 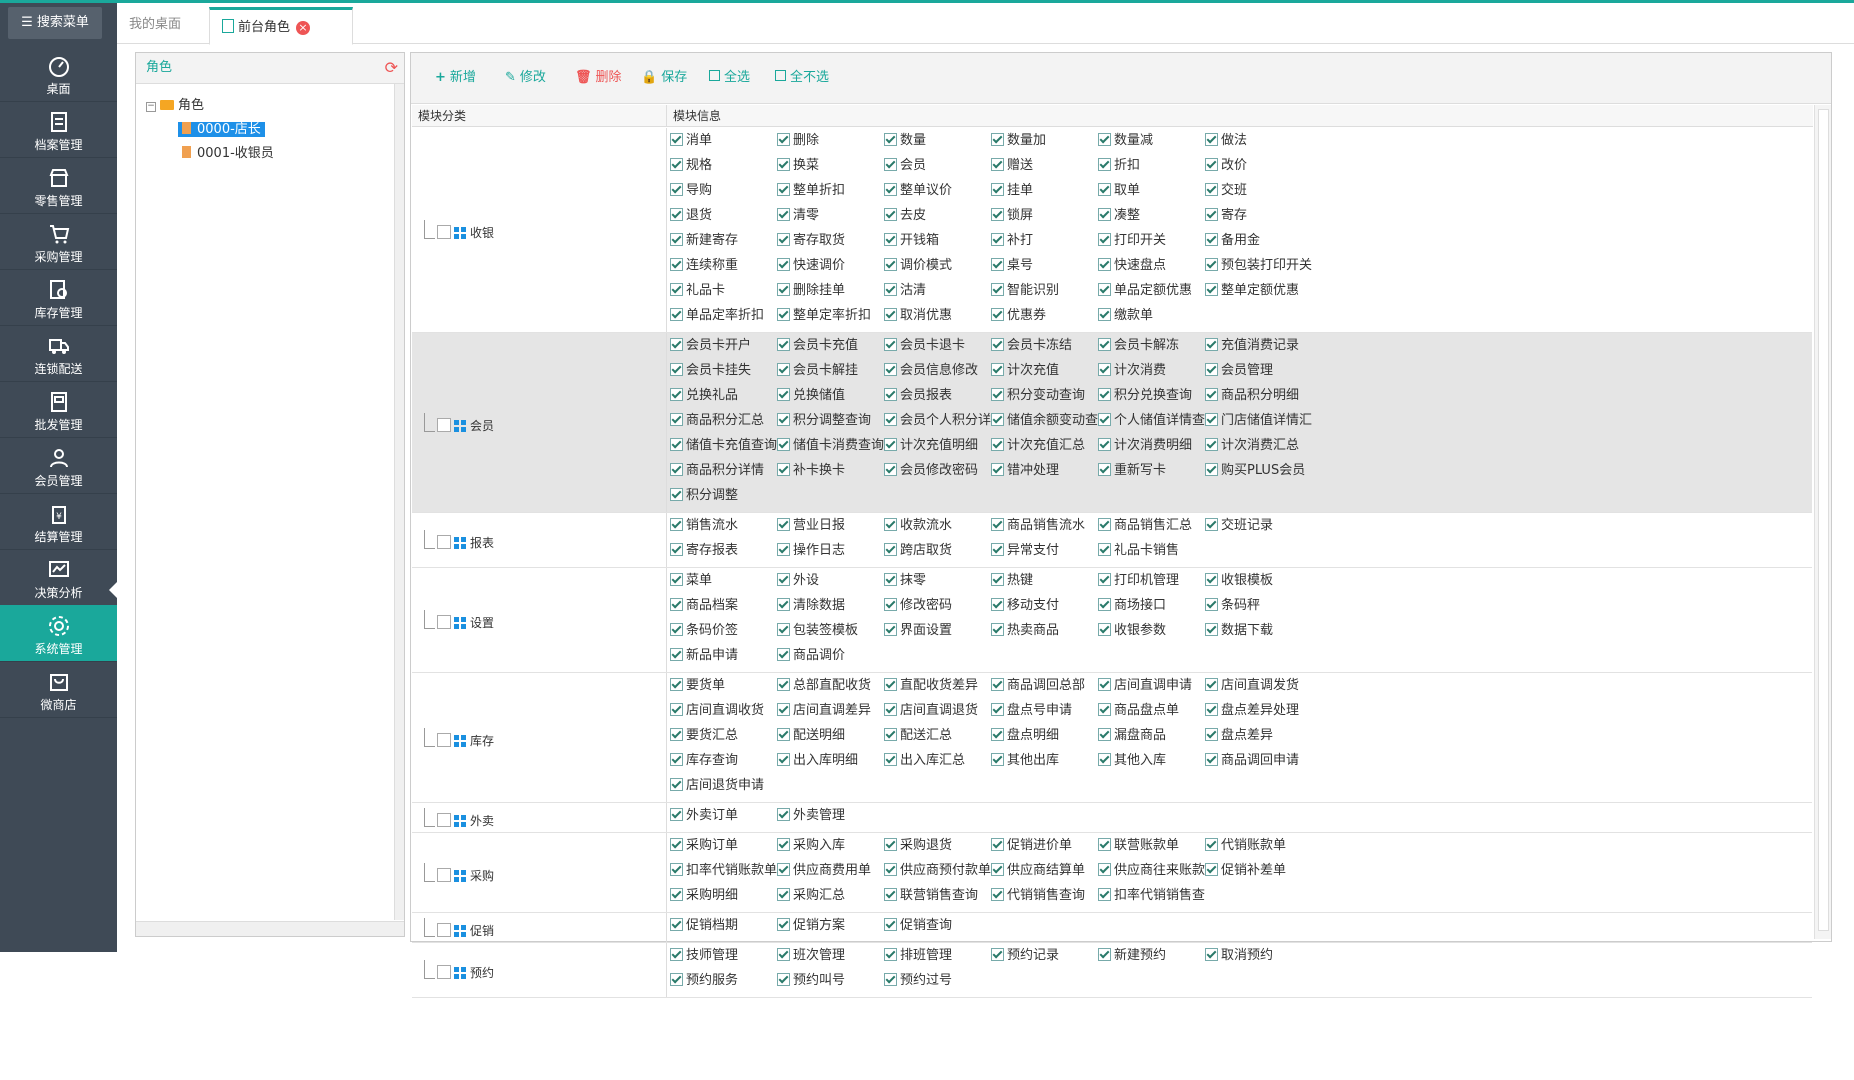 I want to click on permission-checkbox-item: 抹零, so click(x=937, y=581).